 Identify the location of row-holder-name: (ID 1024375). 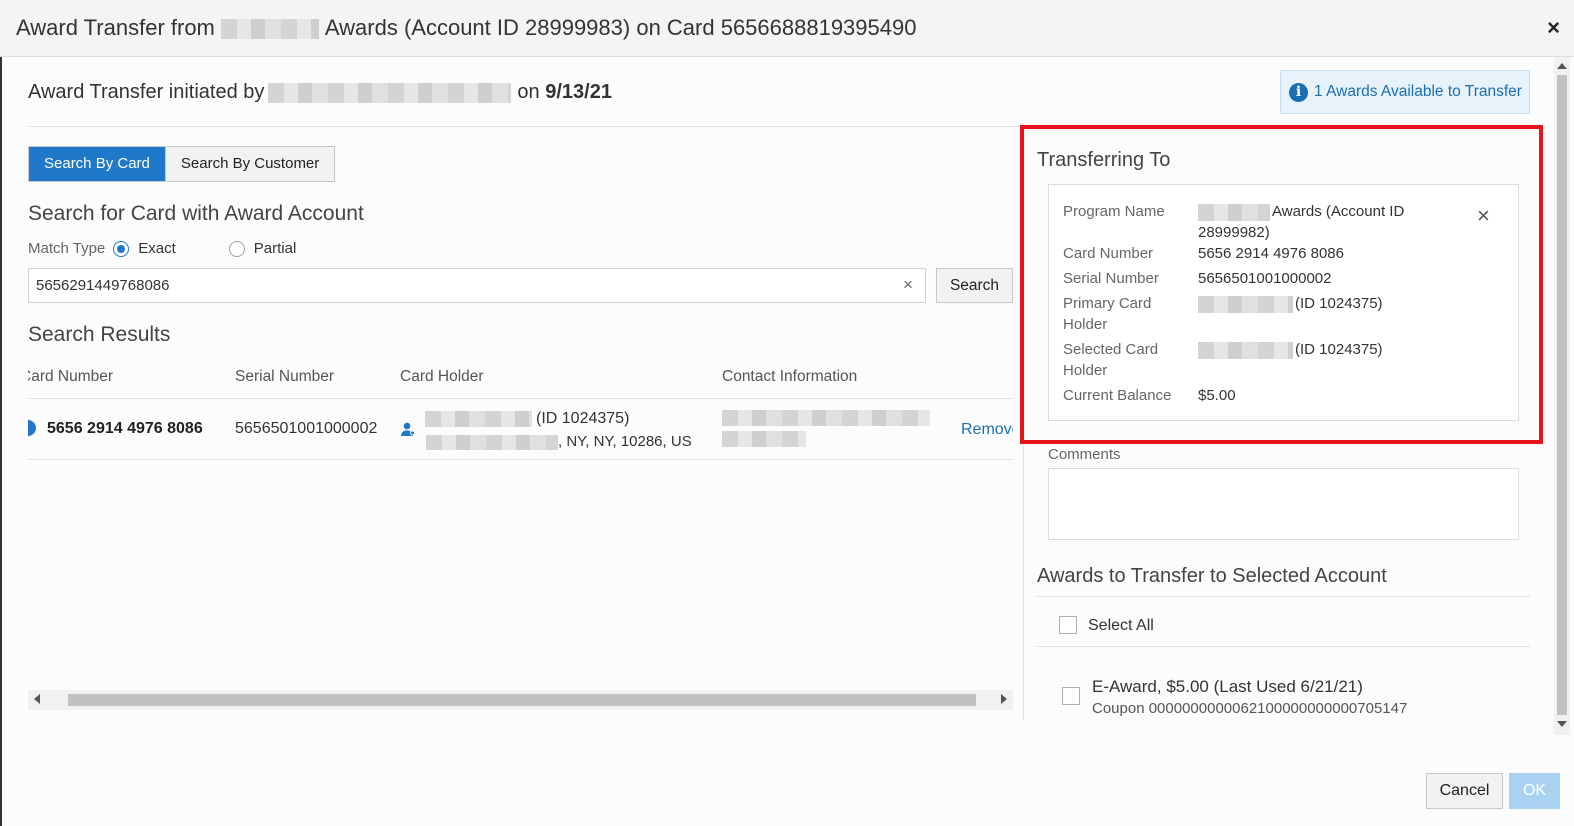
(527, 419).